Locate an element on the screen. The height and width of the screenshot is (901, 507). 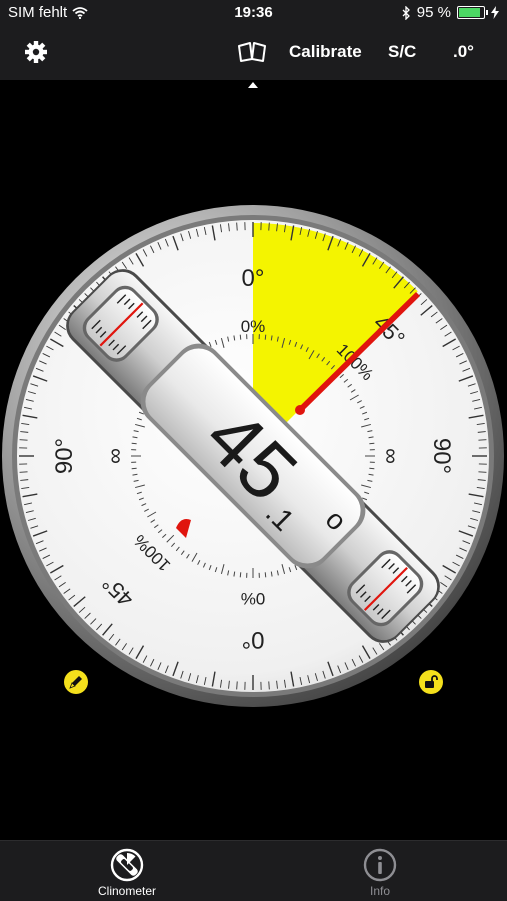
tab-info: Info is located at coordinates (380, 871).